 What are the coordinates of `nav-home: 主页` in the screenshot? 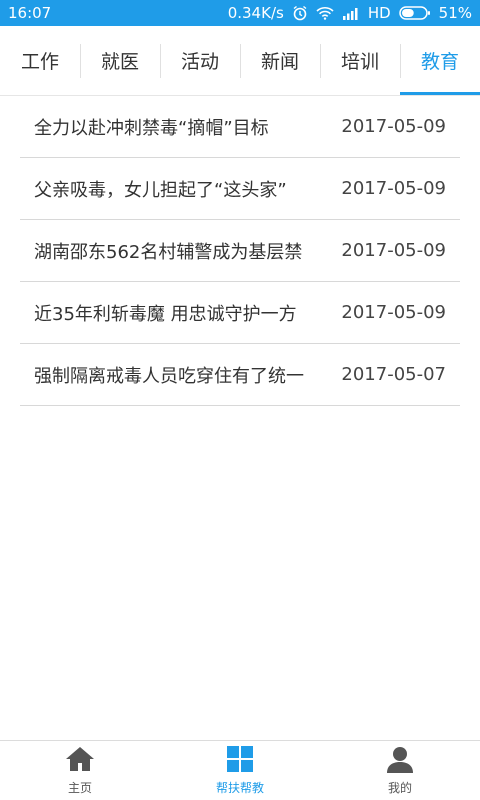 It's located at (80, 770).